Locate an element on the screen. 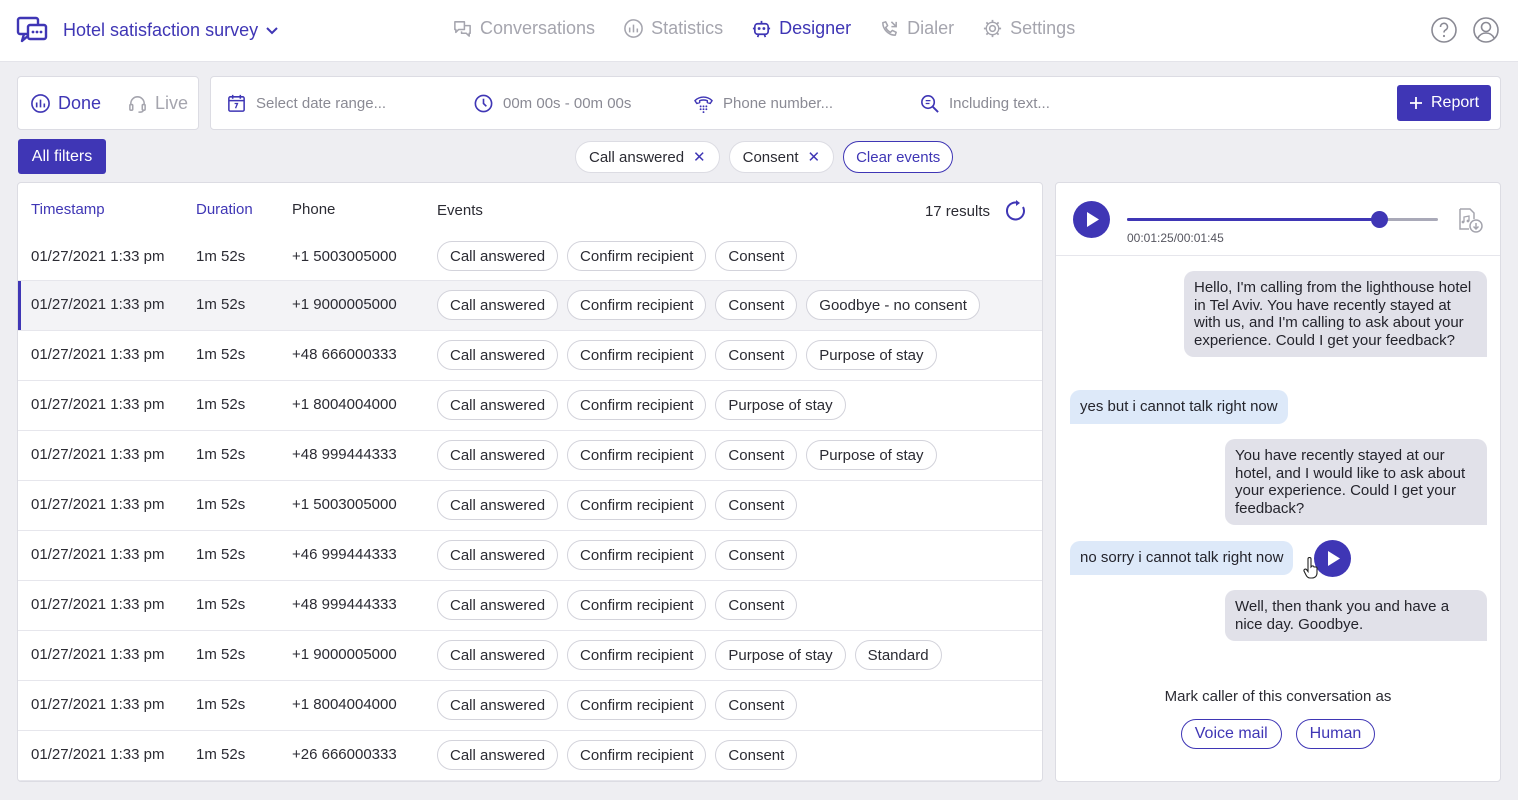 The image size is (1518, 800). mode-done: Done is located at coordinates (65, 103).